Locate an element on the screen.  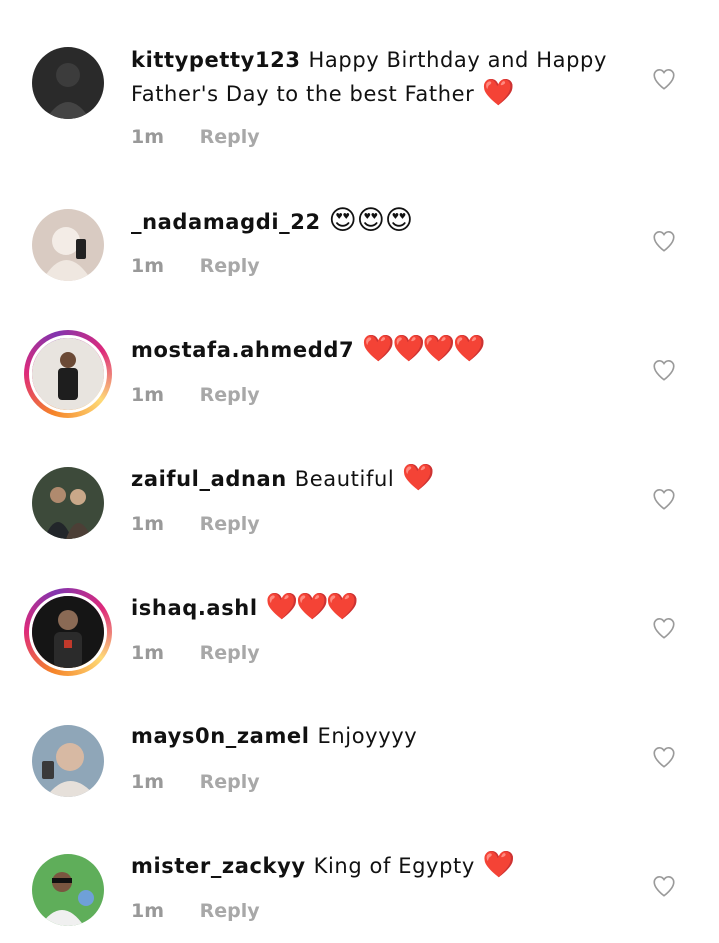
comment-message: Enjoyyyy is located at coordinates (367, 736).